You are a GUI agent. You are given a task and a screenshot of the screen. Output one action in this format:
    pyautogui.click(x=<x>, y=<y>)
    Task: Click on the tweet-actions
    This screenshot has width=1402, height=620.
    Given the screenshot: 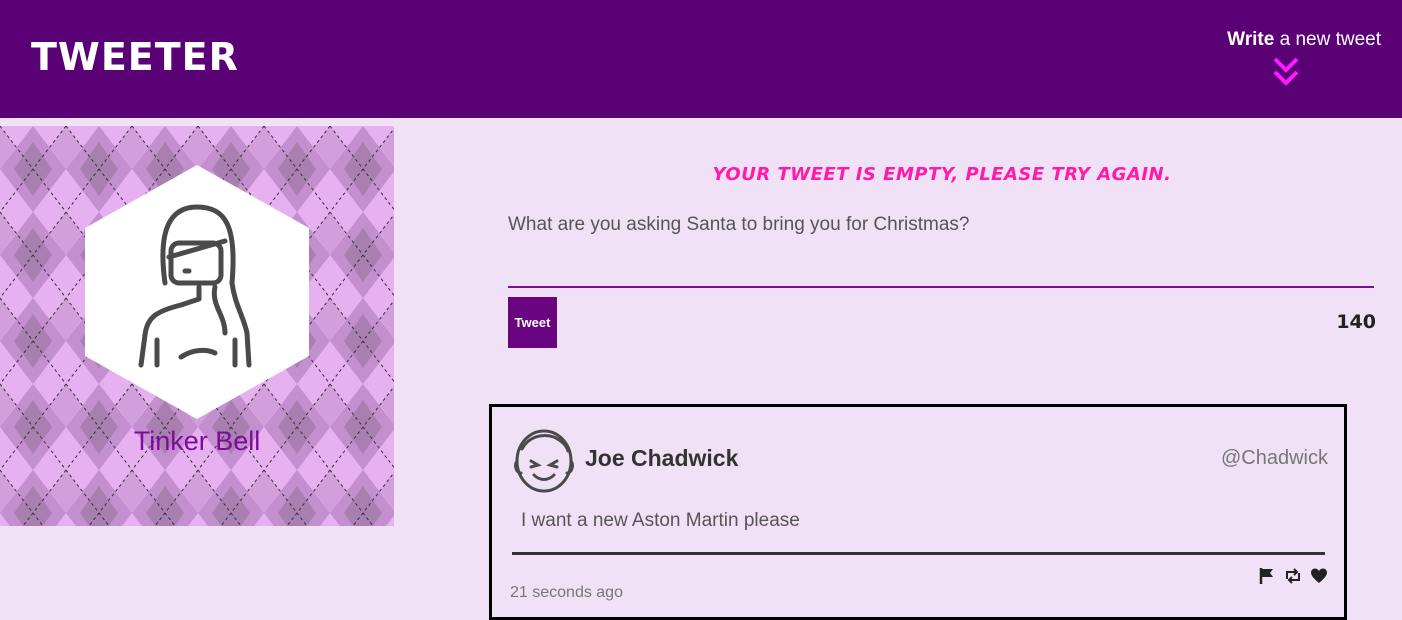 What is the action you would take?
    pyautogui.click(x=1293, y=576)
    